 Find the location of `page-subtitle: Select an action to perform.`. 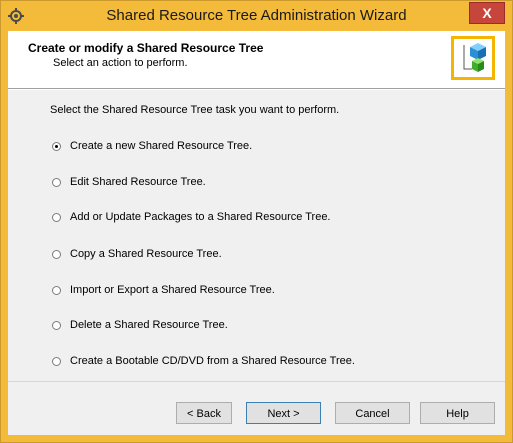

page-subtitle: Select an action to perform. is located at coordinates (120, 63).